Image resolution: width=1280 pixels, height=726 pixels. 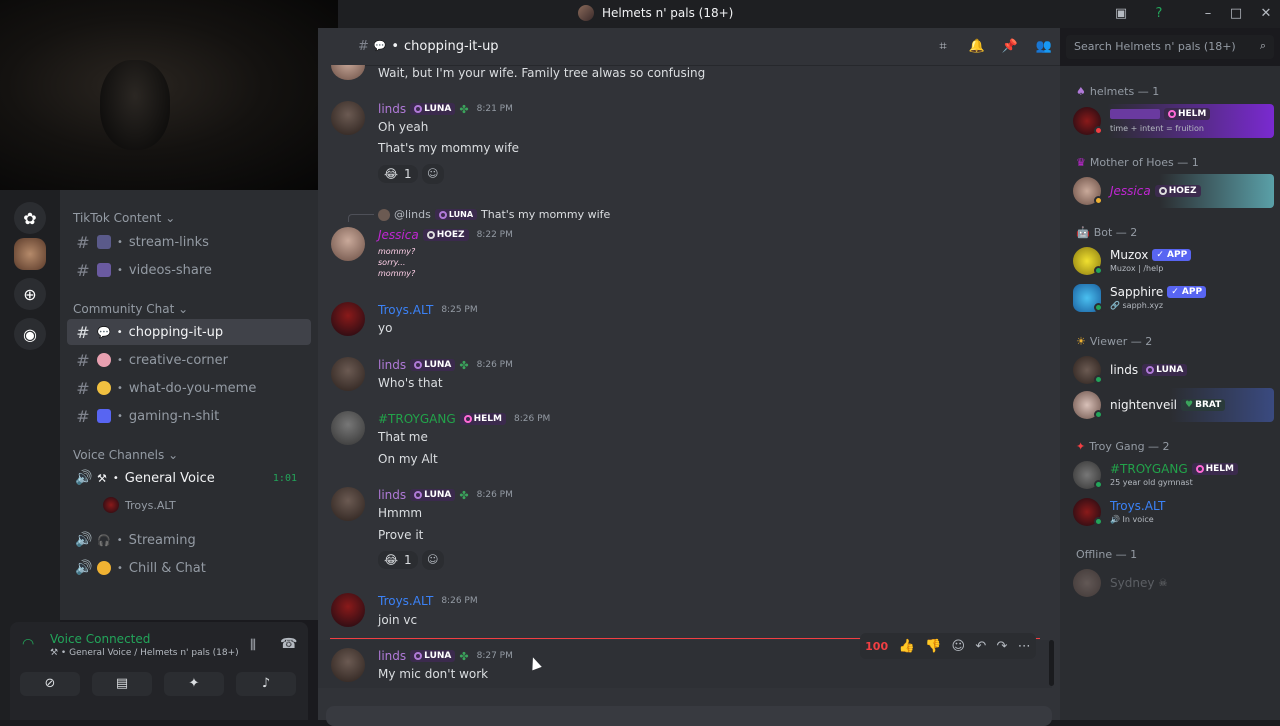 I want to click on member-row: HELM time + intent = fruition, so click(x=1170, y=121).